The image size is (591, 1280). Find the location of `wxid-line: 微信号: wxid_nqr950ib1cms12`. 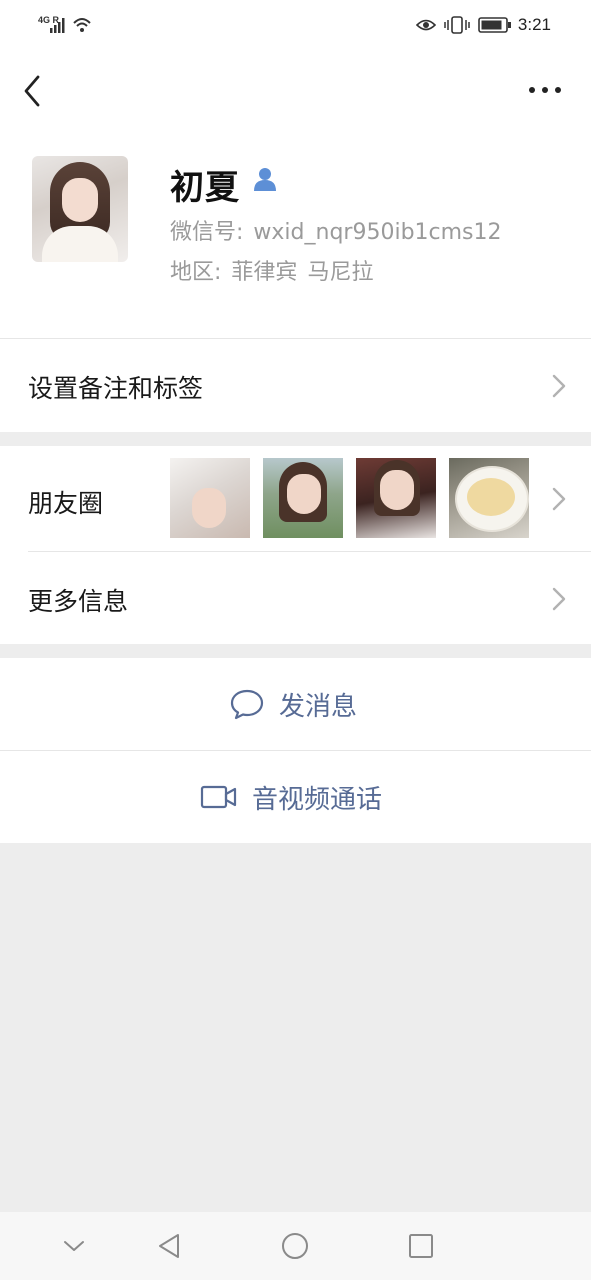

wxid-line: 微信号: wxid_nqr950ib1cms12 is located at coordinates (336, 230).